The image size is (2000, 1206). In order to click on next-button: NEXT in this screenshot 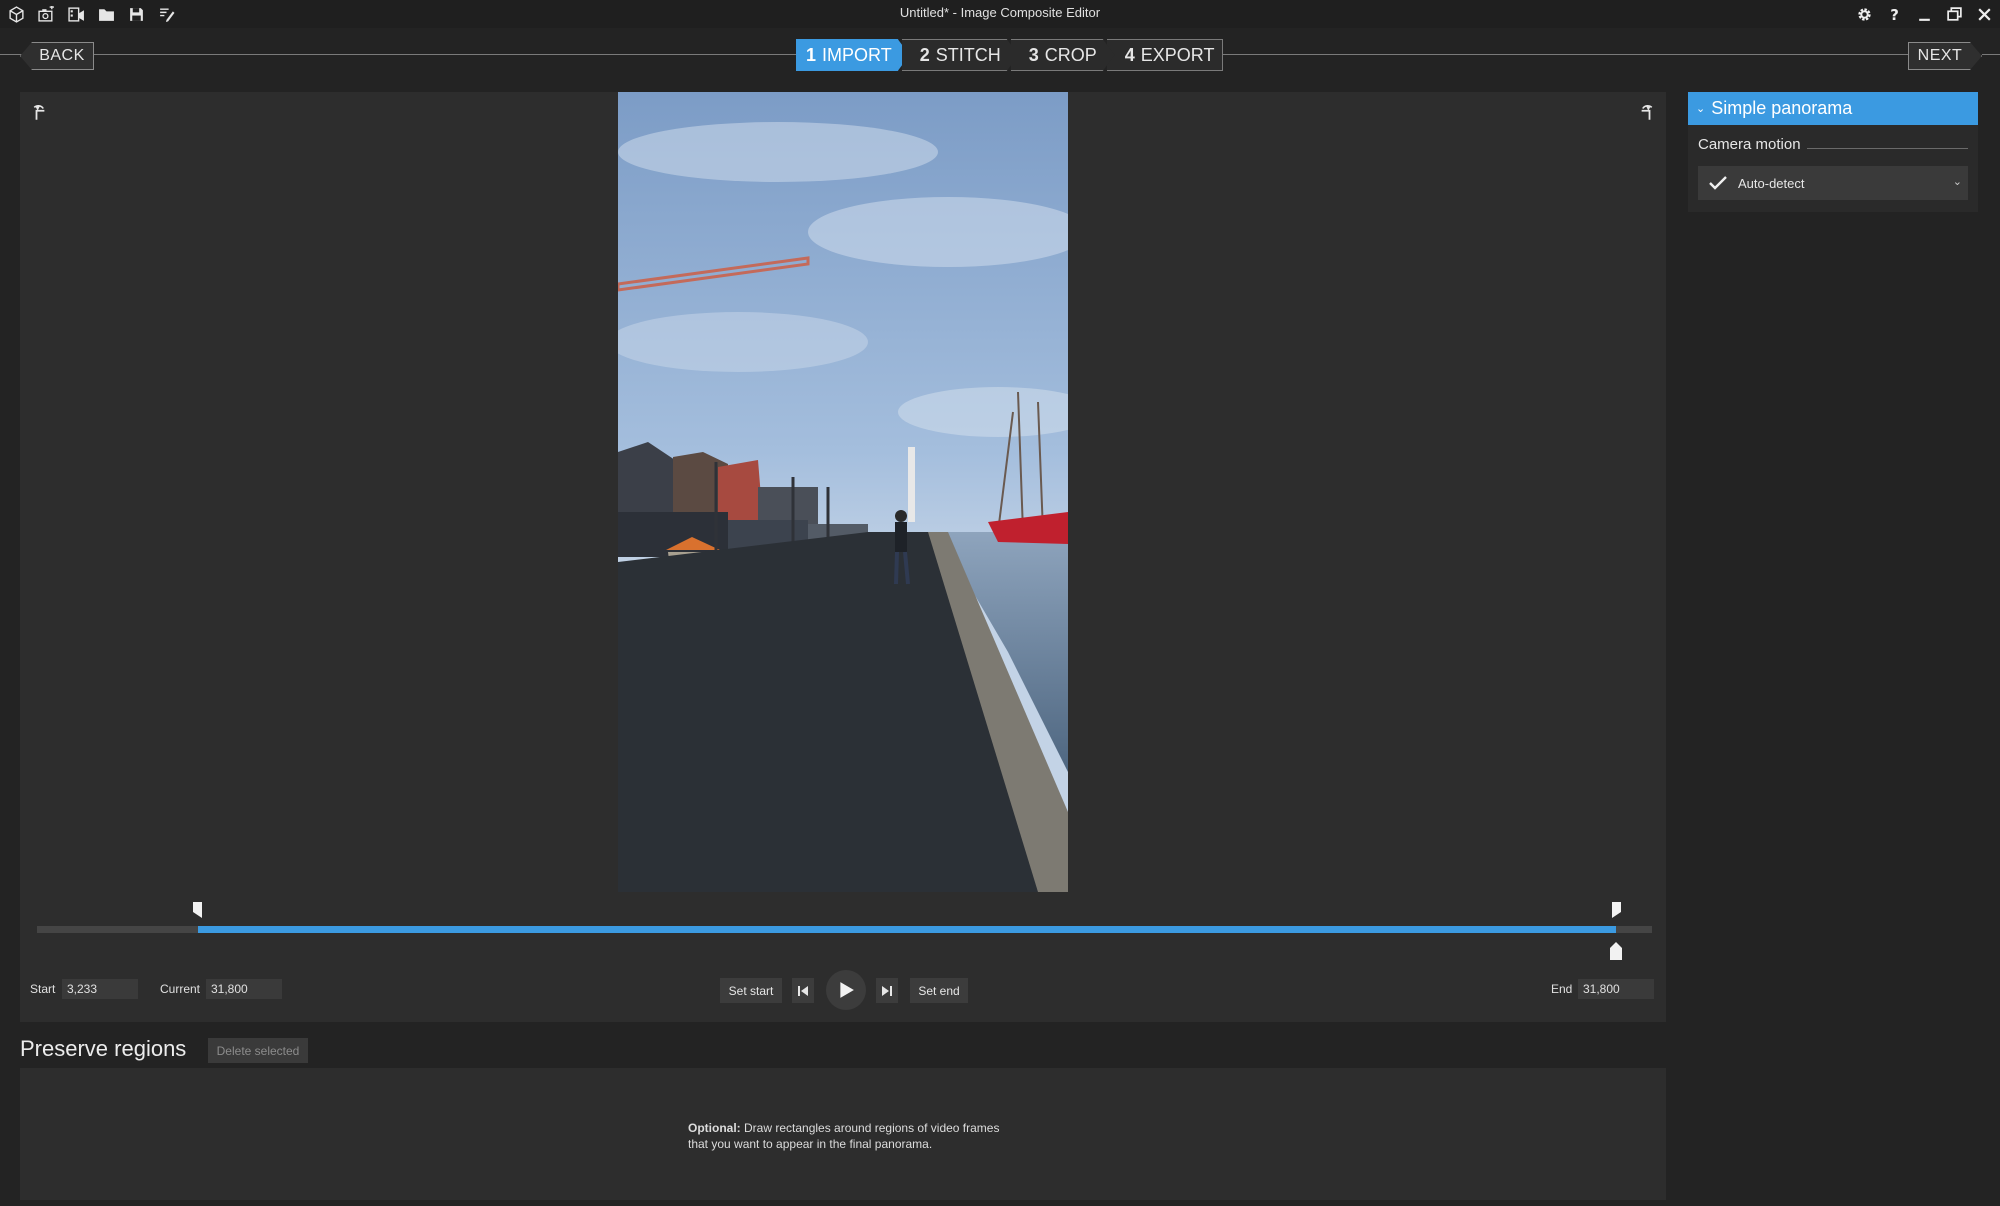, I will do `click(1945, 56)`.